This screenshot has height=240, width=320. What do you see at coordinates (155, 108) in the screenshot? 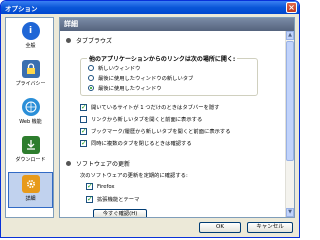
I see `checkbox-label: 開いているサイトが 1 つだけのときはタブバーを隠す` at bounding box center [155, 108].